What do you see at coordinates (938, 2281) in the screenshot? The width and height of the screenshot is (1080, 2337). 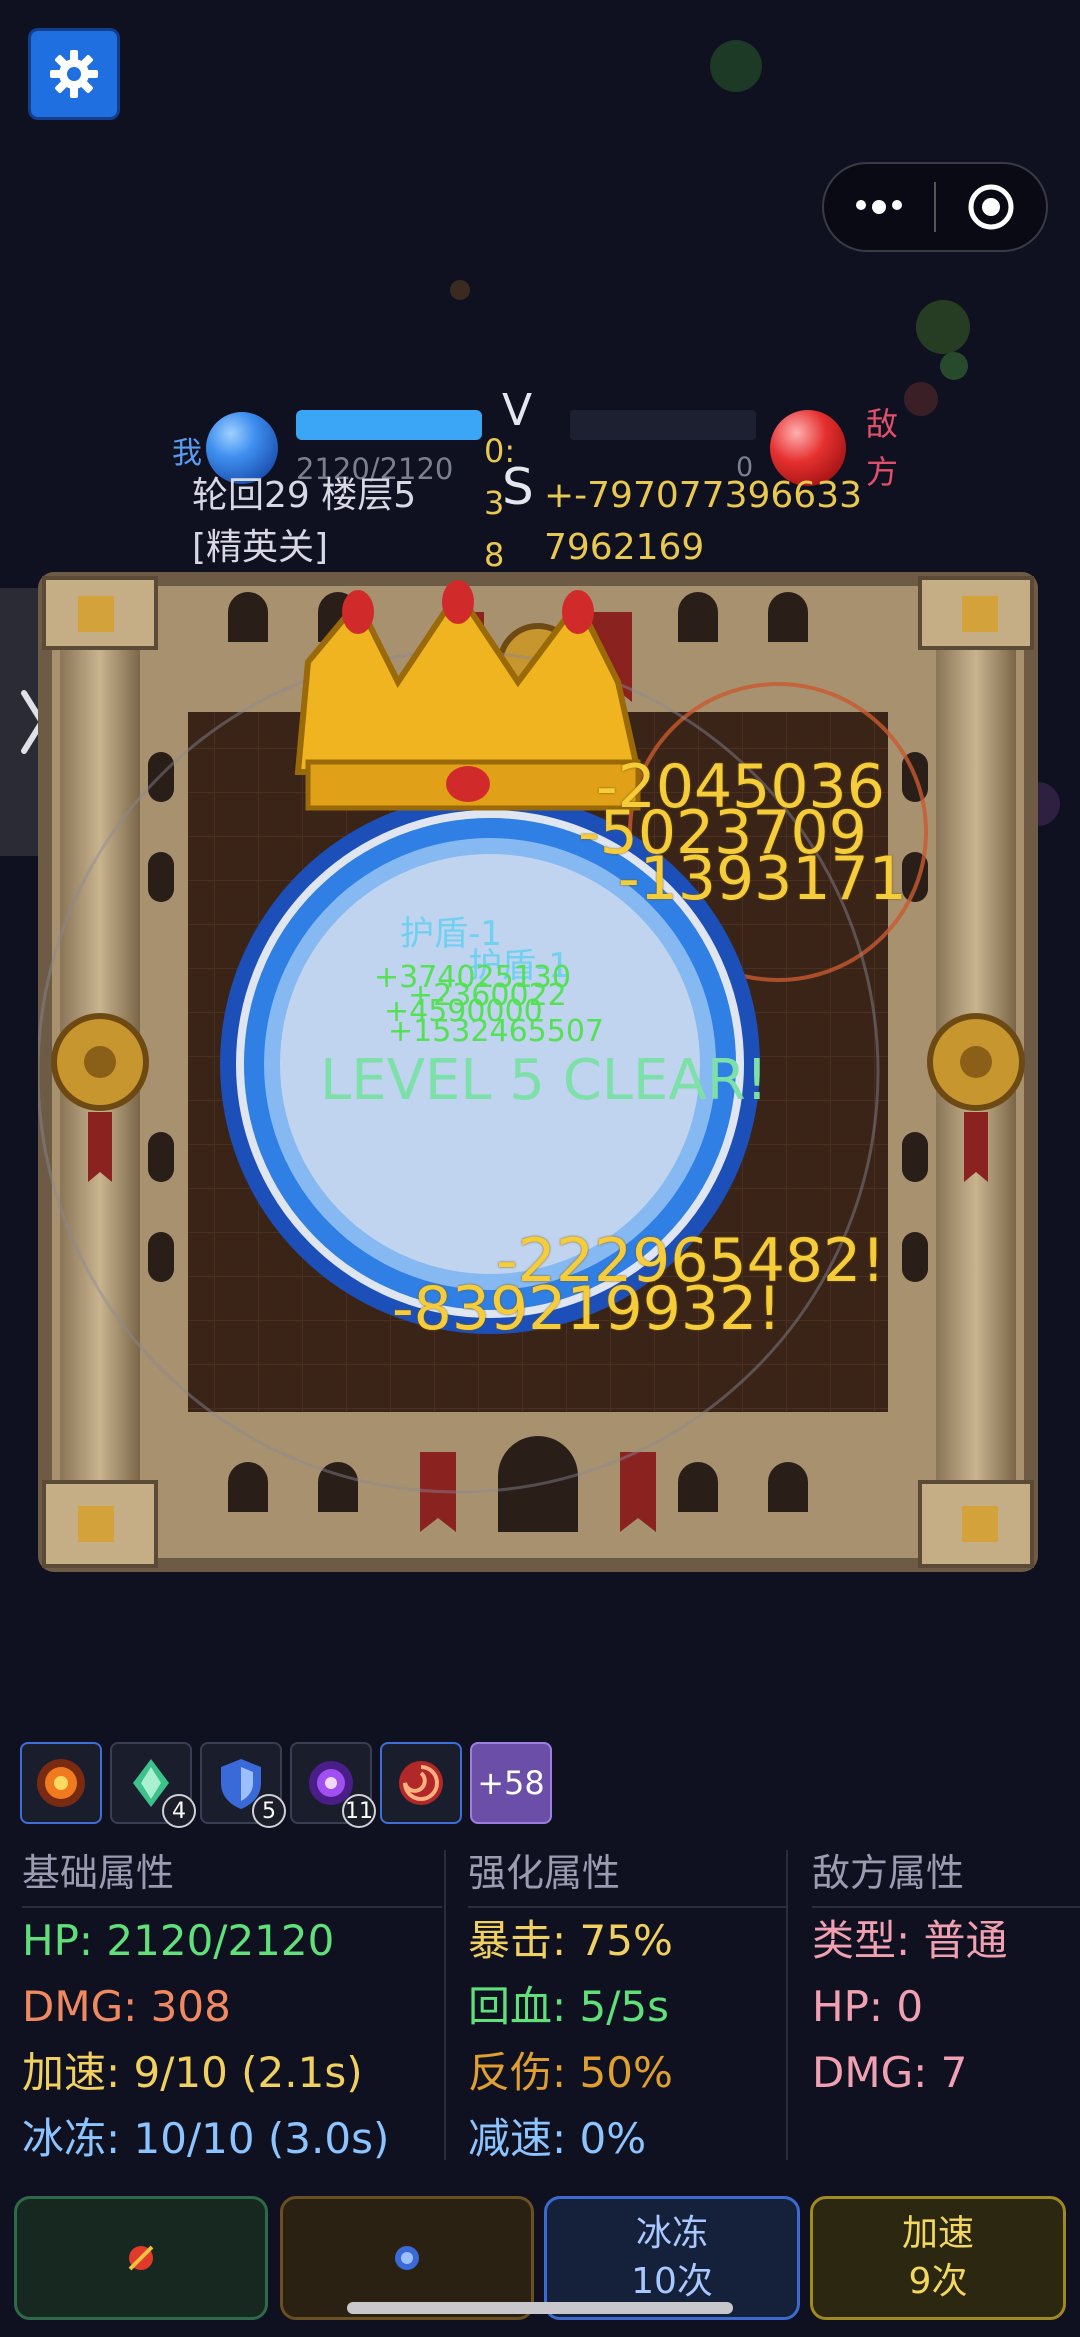 I see `speed-button-count: 9次` at bounding box center [938, 2281].